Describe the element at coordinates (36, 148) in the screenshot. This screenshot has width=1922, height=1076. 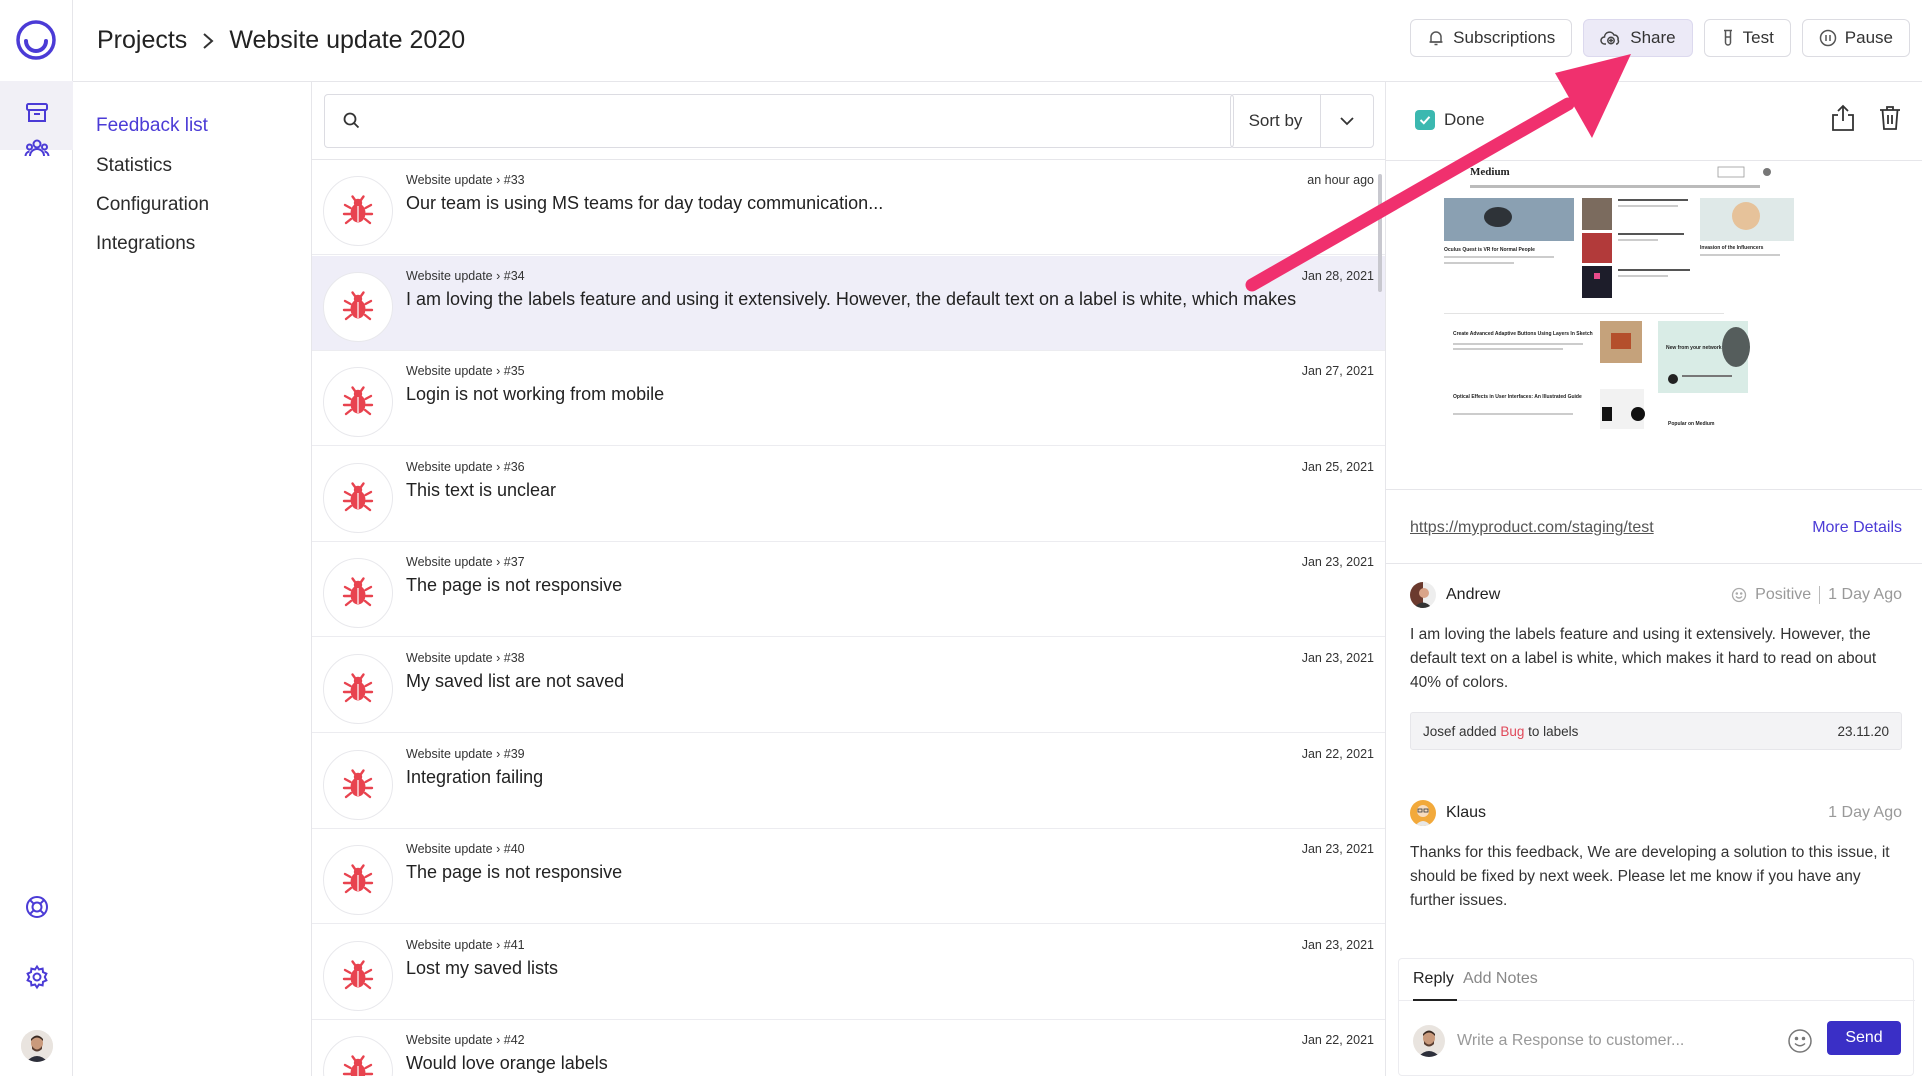
I see `users-icon` at that location.